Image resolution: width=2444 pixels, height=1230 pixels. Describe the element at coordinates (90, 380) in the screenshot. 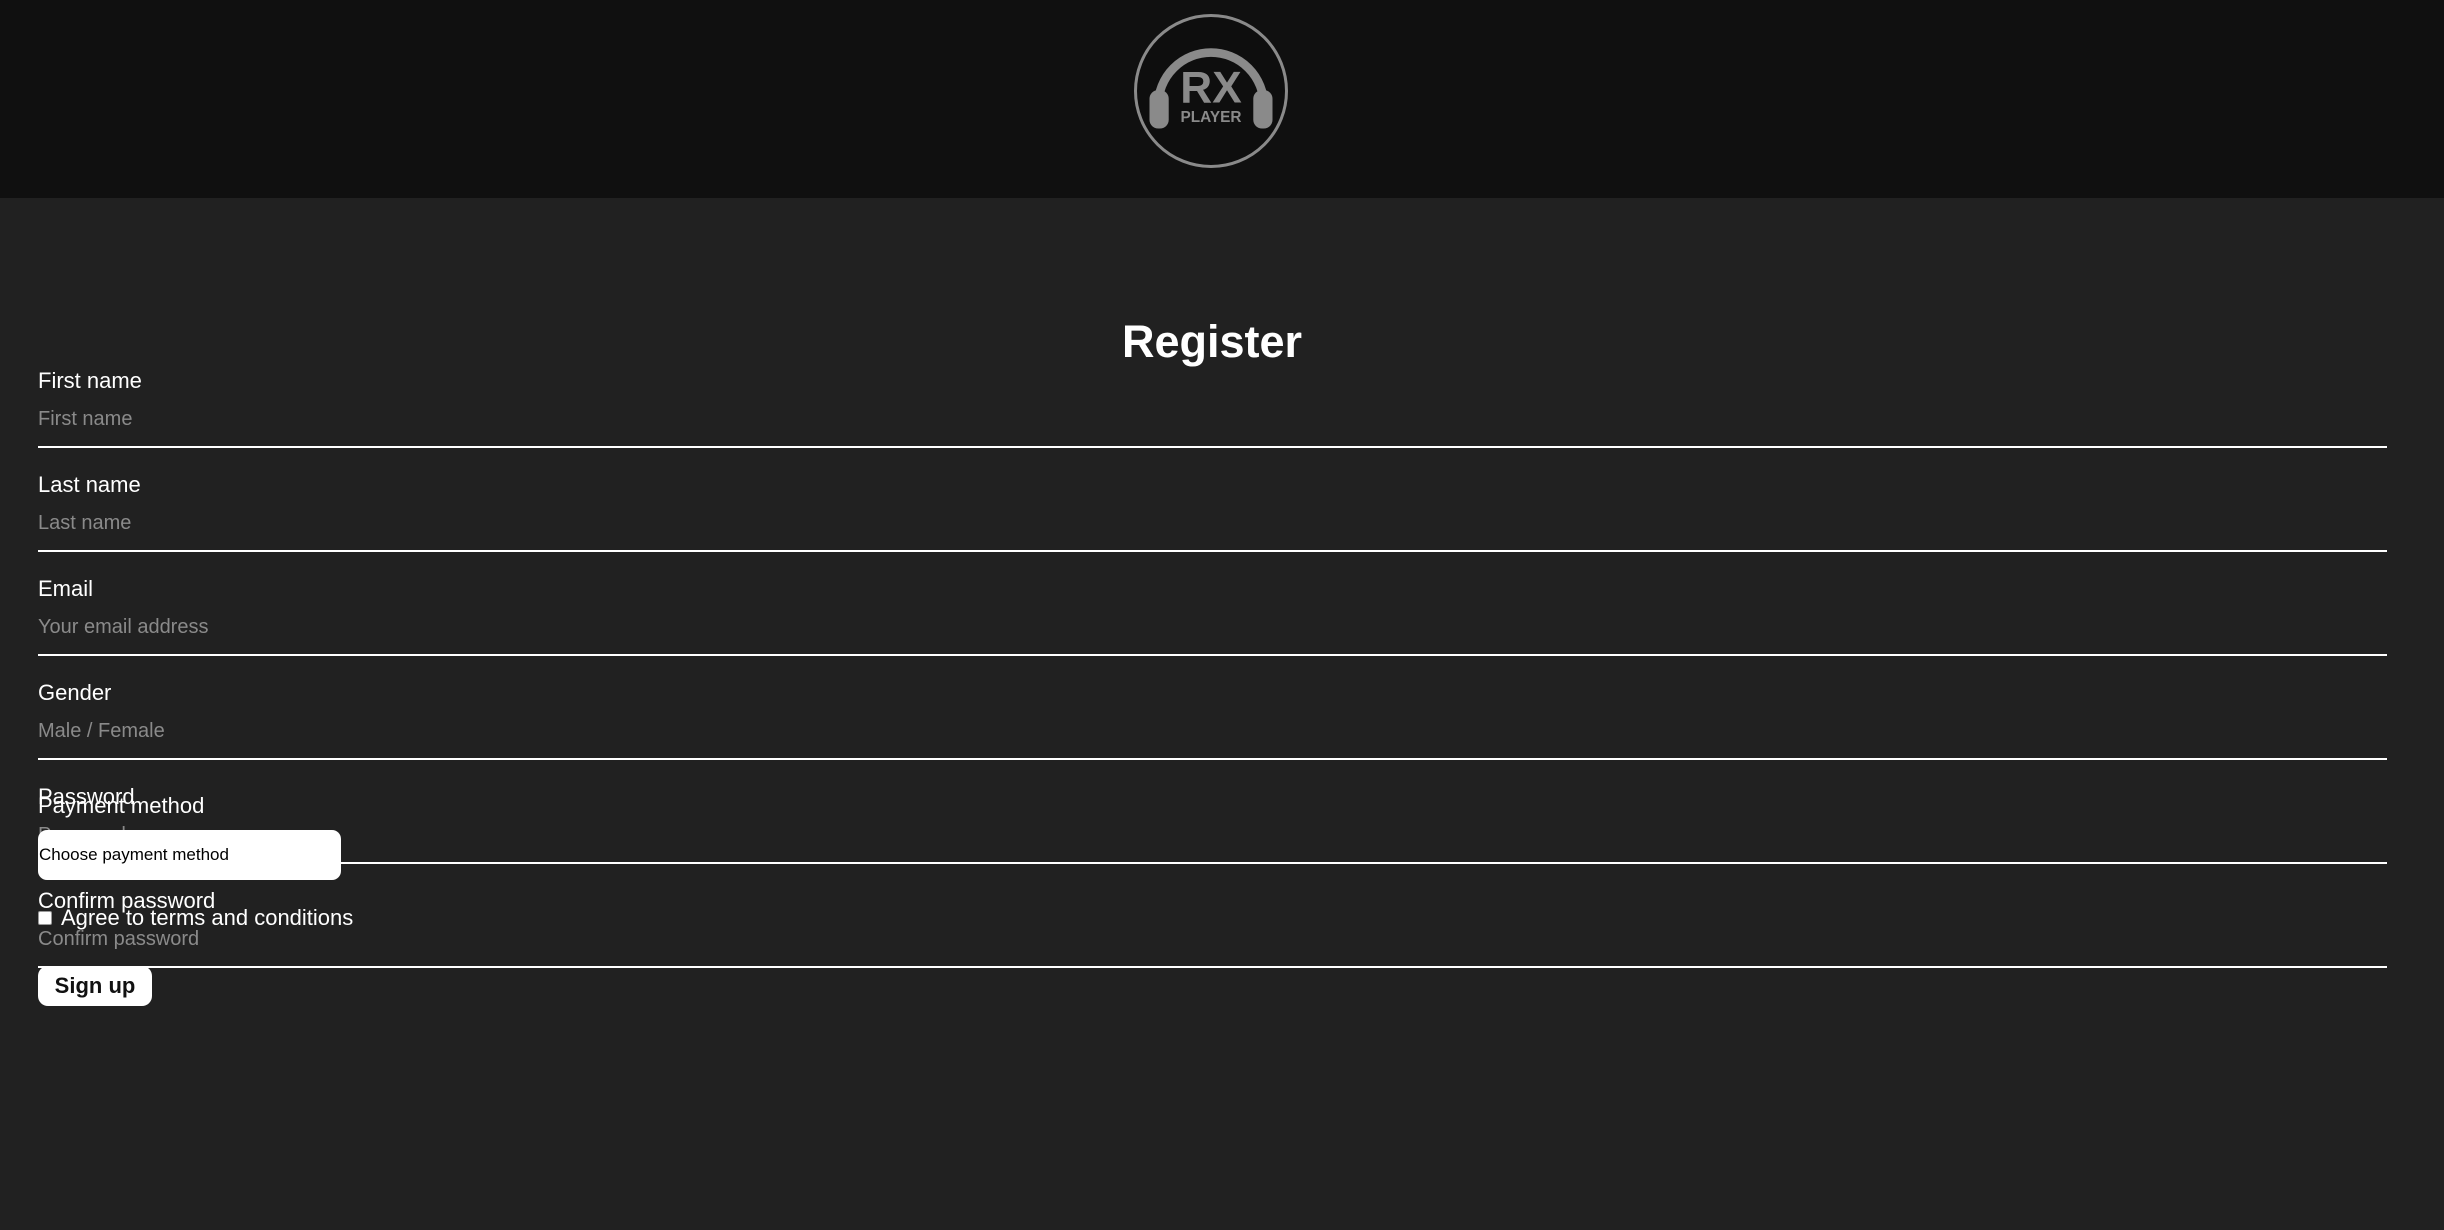

I see `first-name-label: First name` at that location.